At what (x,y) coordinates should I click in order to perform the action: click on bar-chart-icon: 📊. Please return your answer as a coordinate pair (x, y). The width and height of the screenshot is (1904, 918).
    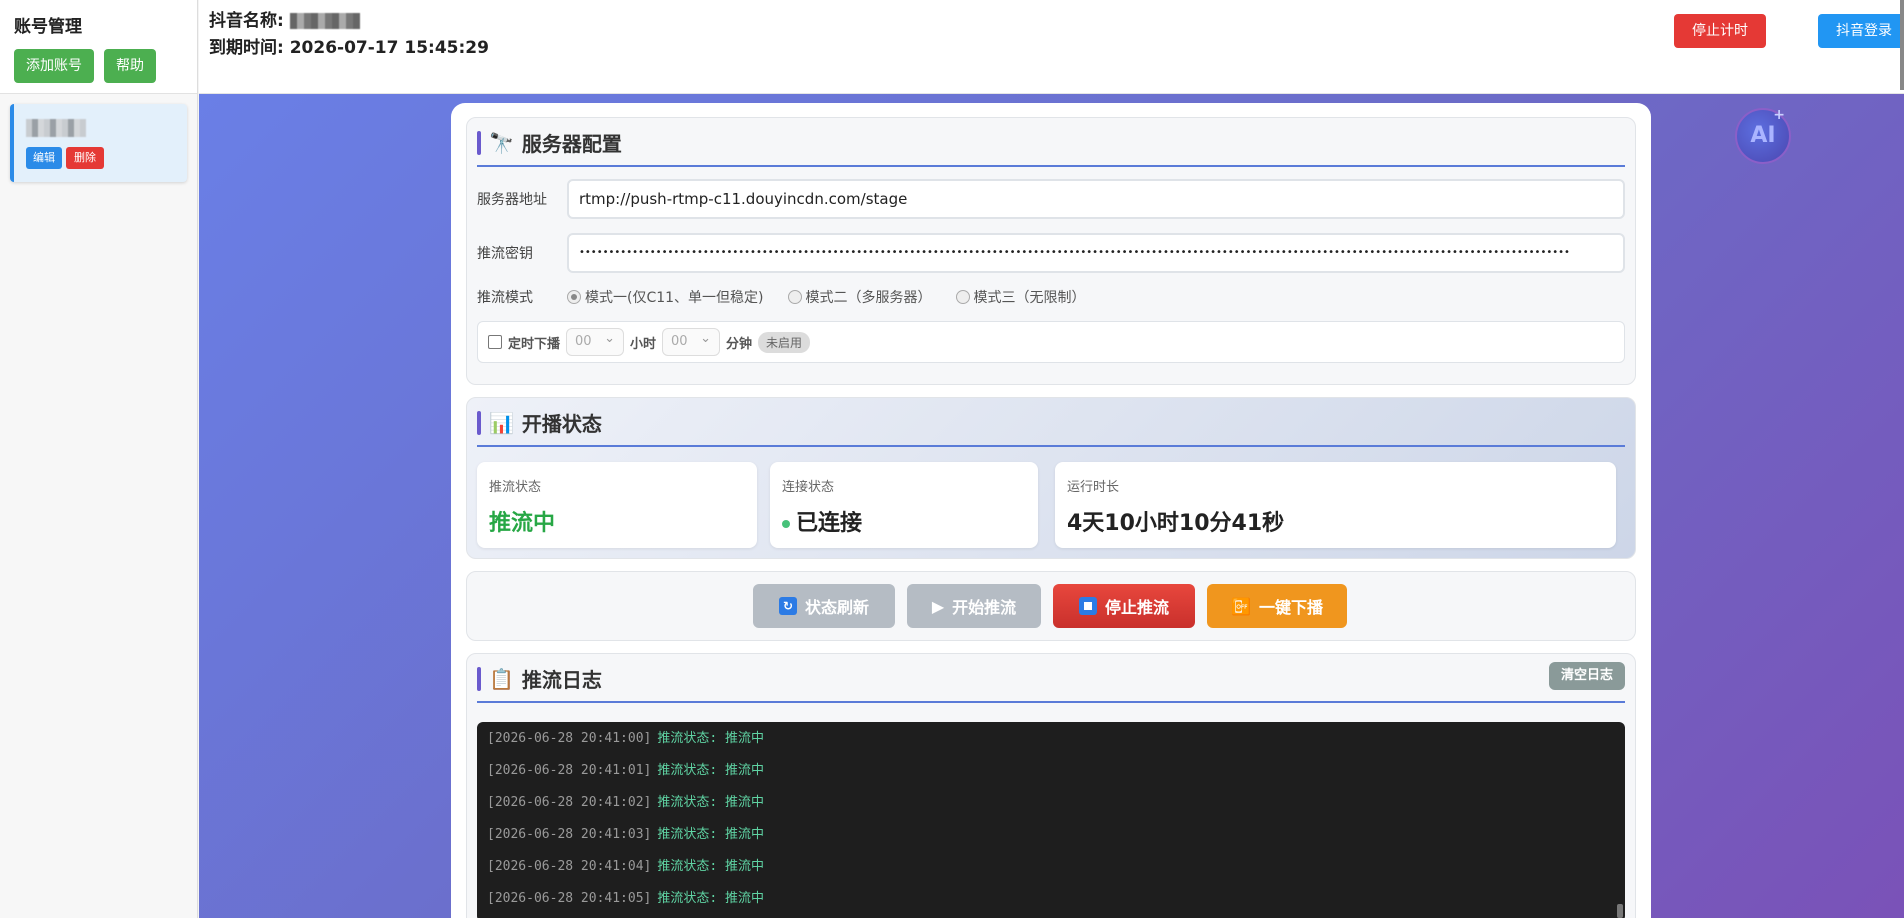
    Looking at the image, I should click on (501, 422).